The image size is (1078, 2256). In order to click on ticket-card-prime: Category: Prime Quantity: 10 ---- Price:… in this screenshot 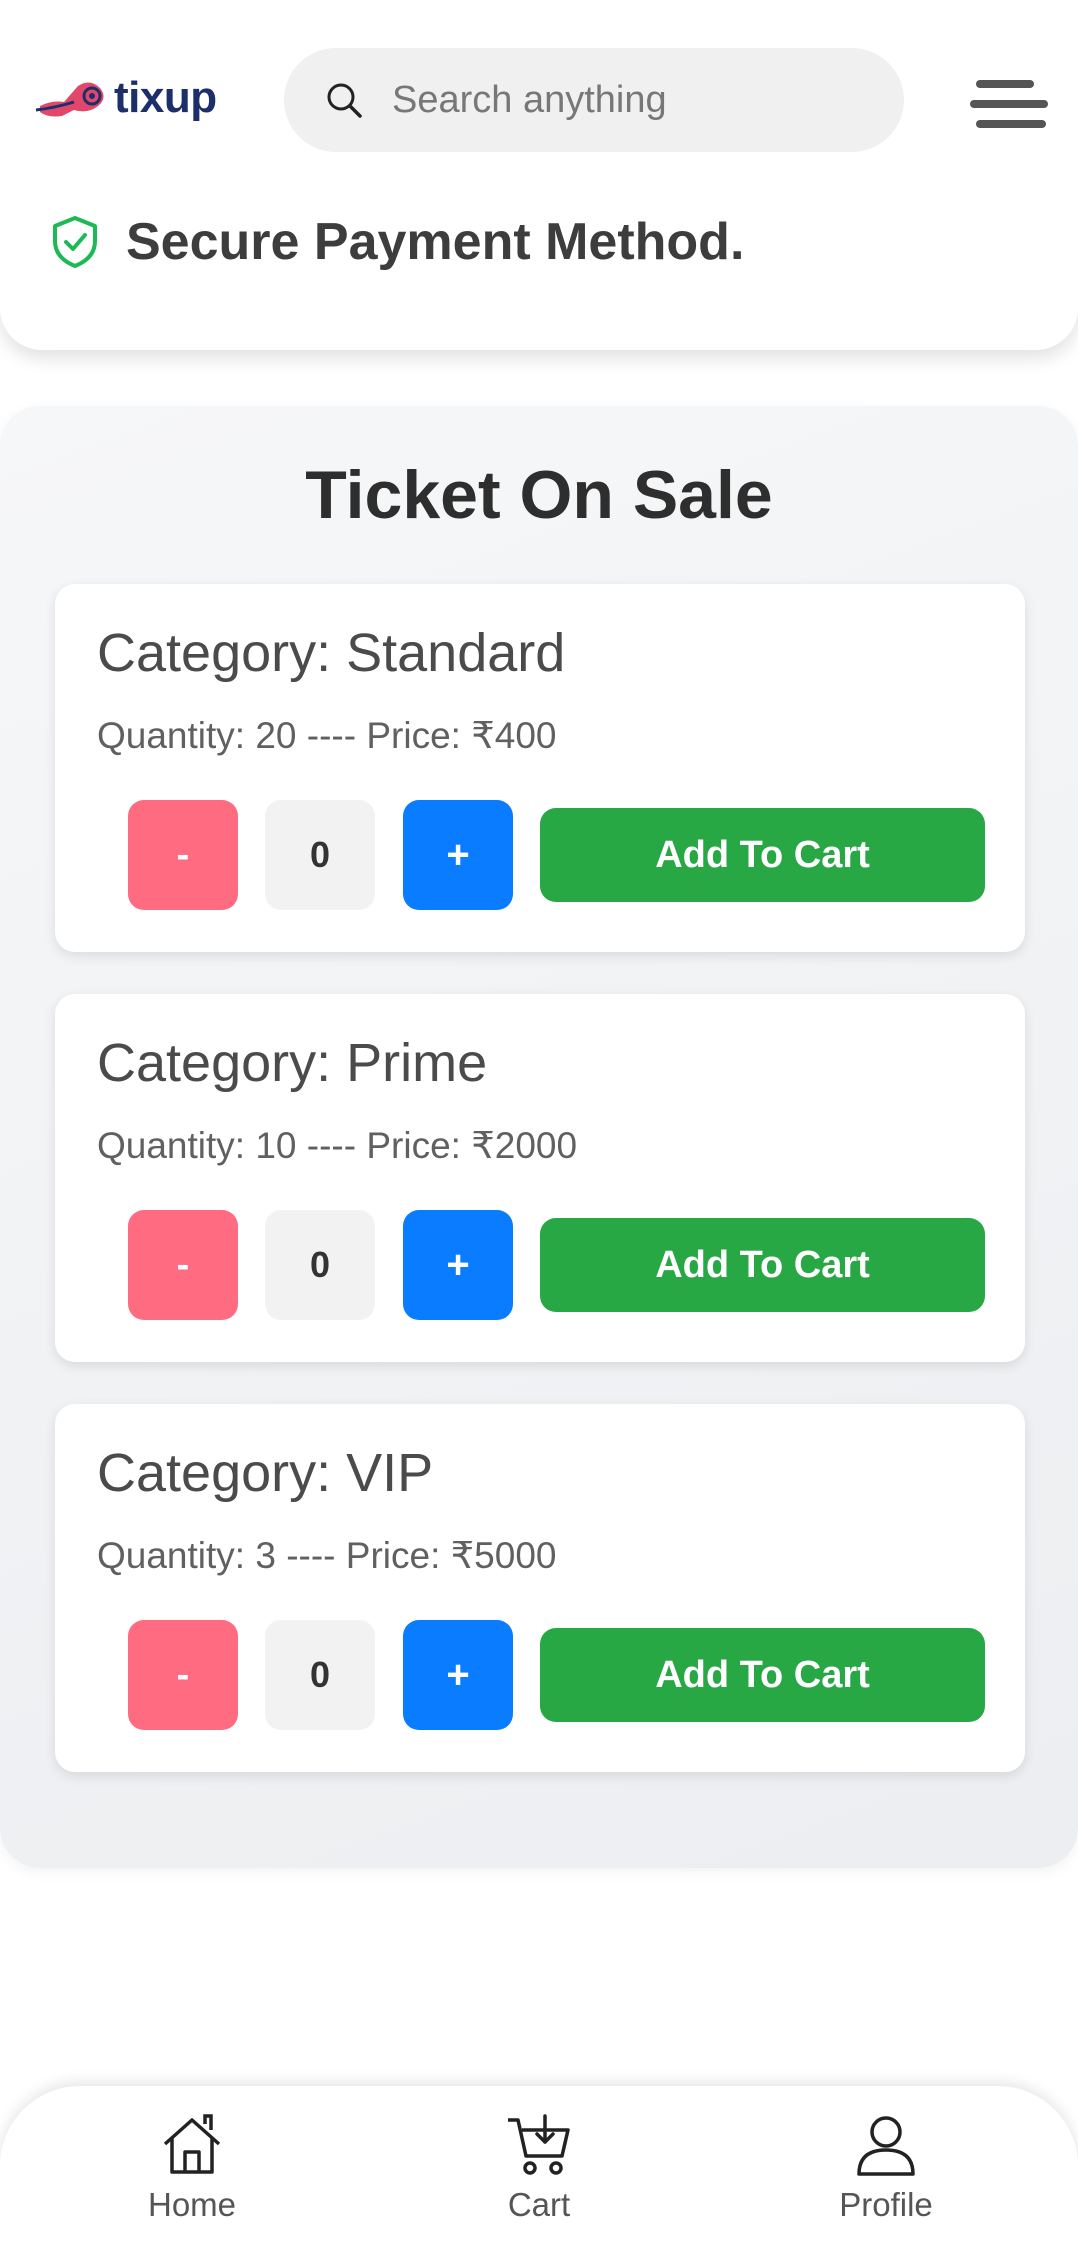, I will do `click(540, 1178)`.